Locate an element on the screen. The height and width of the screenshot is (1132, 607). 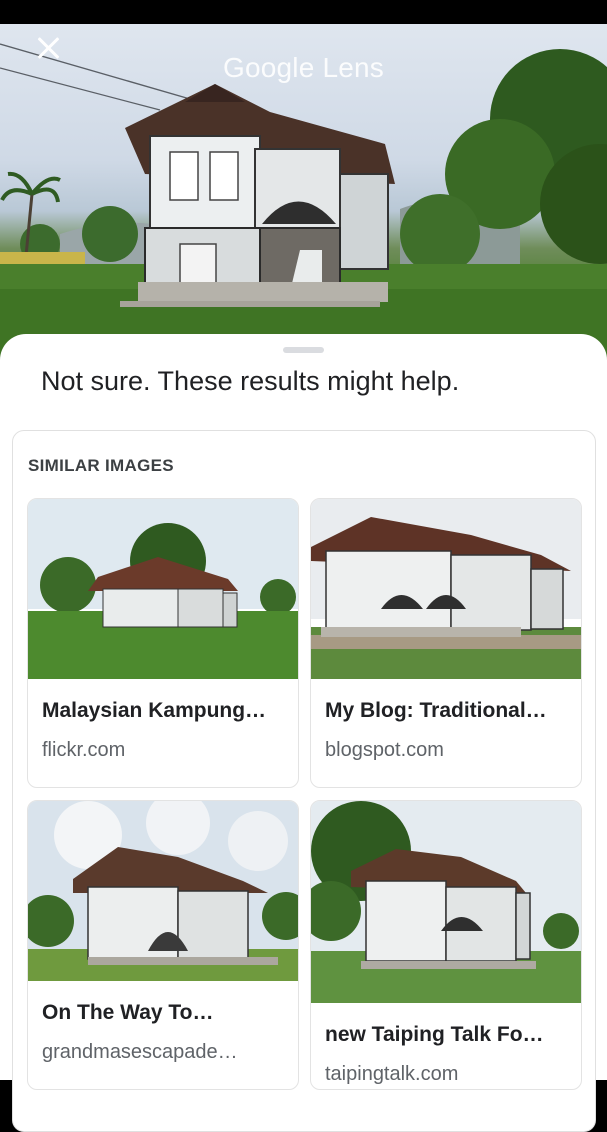
result-source: taipingtalk.com is located at coordinates (392, 1074).